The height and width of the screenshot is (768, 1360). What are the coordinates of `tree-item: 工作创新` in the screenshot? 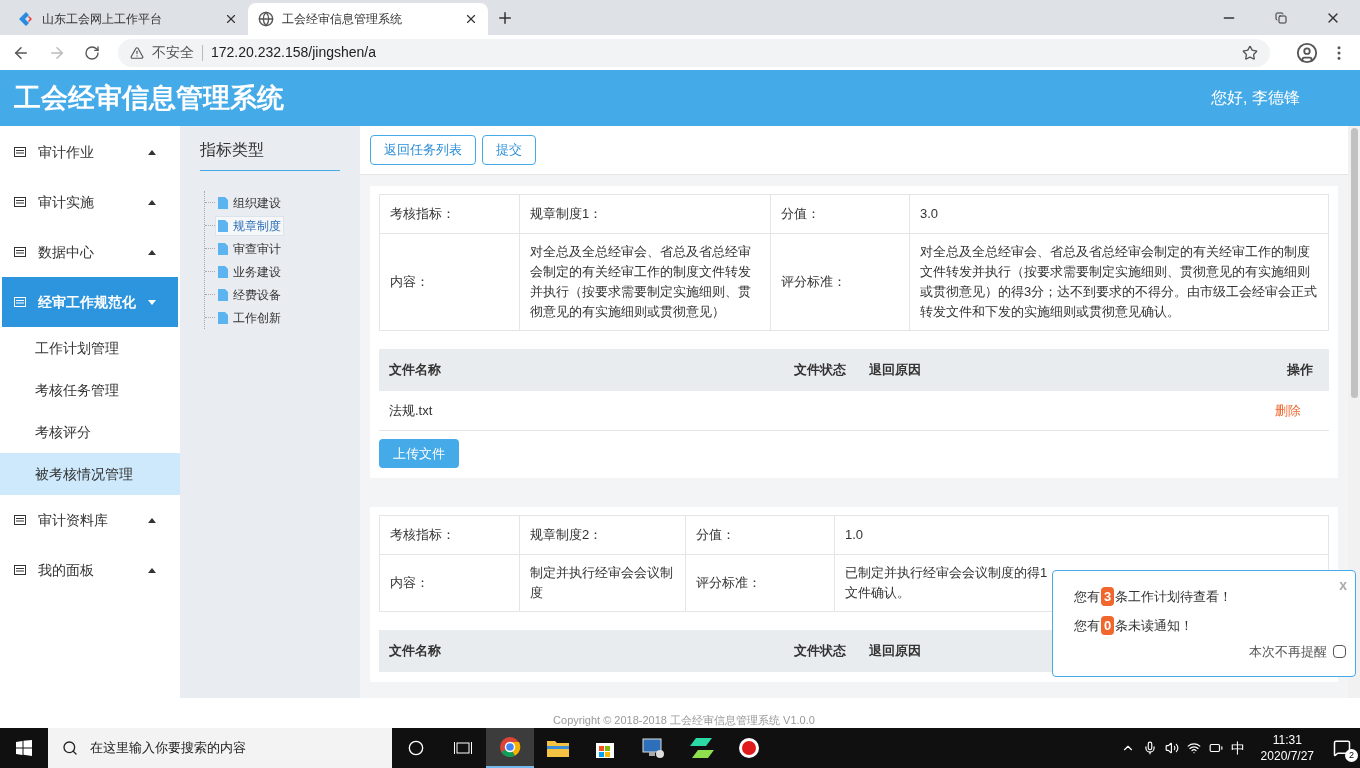 It's located at (249, 317).